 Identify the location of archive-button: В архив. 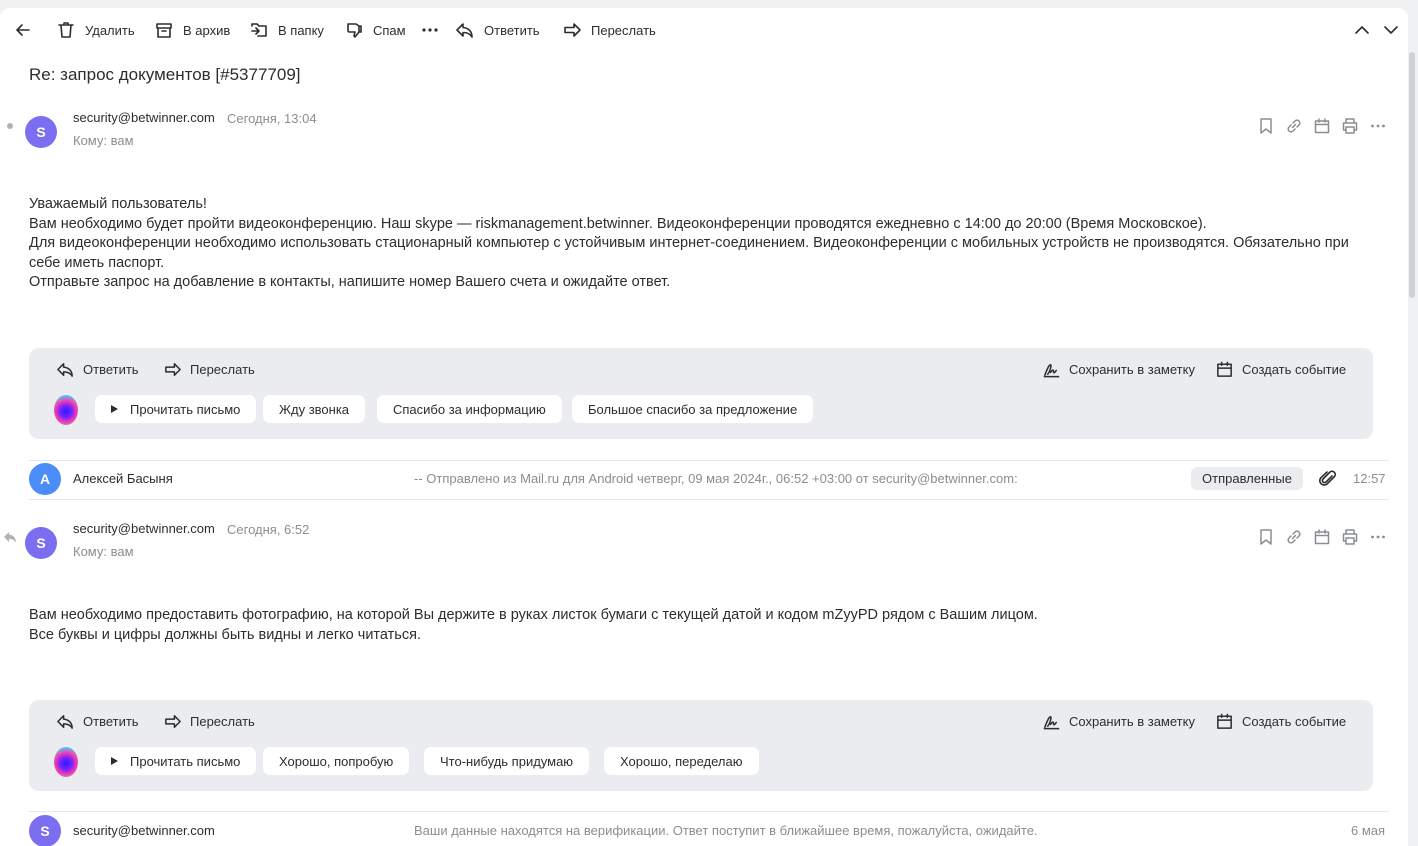
(192, 30).